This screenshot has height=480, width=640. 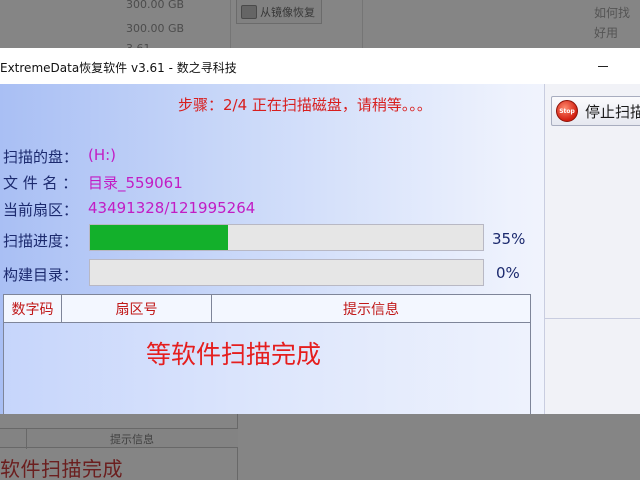 I want to click on current-sector-label: 当前扇区：, so click(x=41, y=210).